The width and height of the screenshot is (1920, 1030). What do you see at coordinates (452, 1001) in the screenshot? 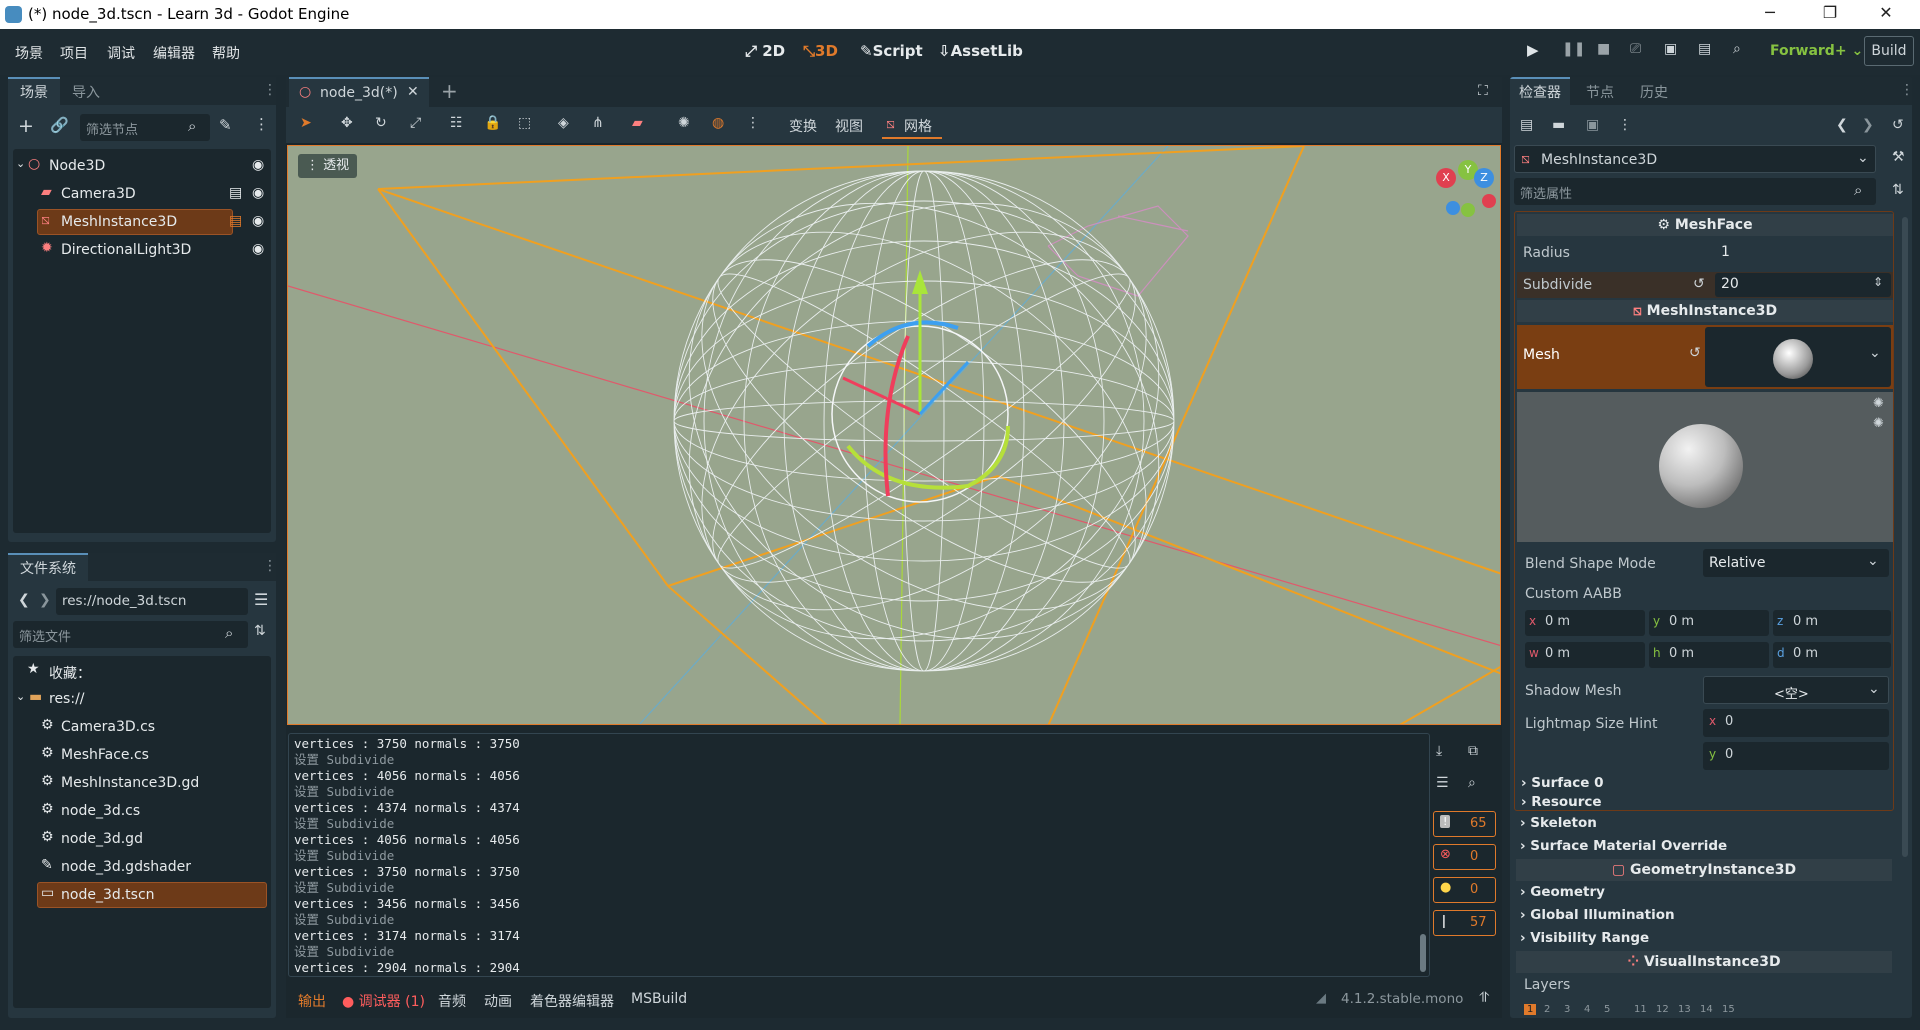
I see `tab-audio: 音频` at bounding box center [452, 1001].